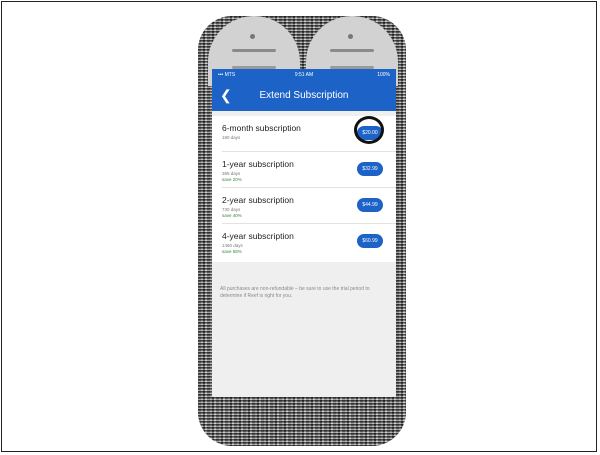  Describe the element at coordinates (231, 173) in the screenshot. I see `subscription-days: 365 days` at that location.